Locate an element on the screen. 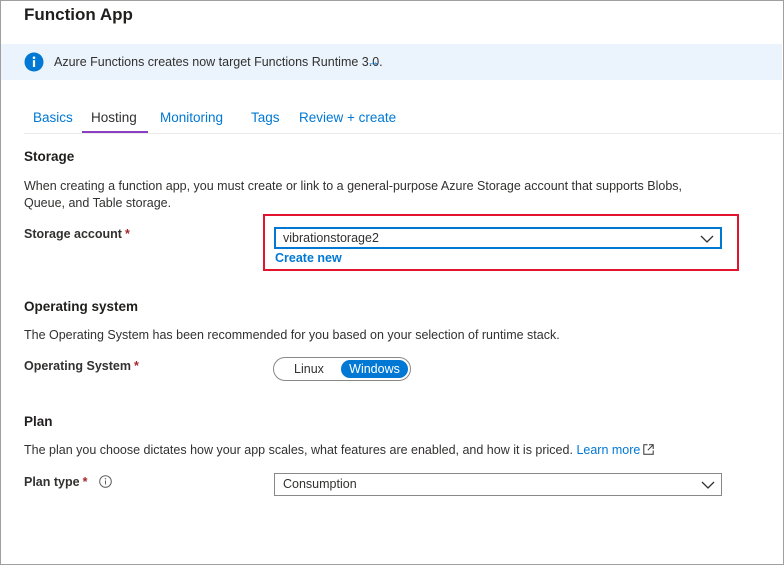 Image resolution: width=784 pixels, height=565 pixels. plan-type-value: Consumption is located at coordinates (320, 484).